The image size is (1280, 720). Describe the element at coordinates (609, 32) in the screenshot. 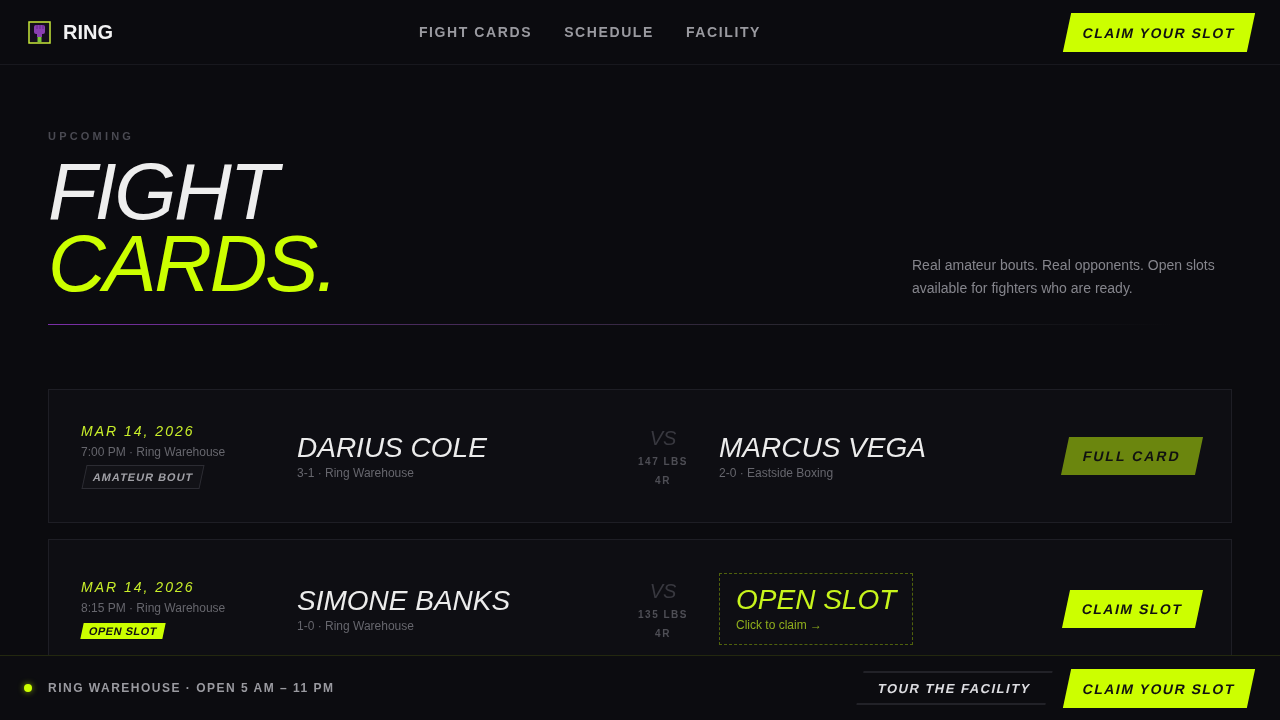

I see `nav-link: SCHEDULE` at that location.